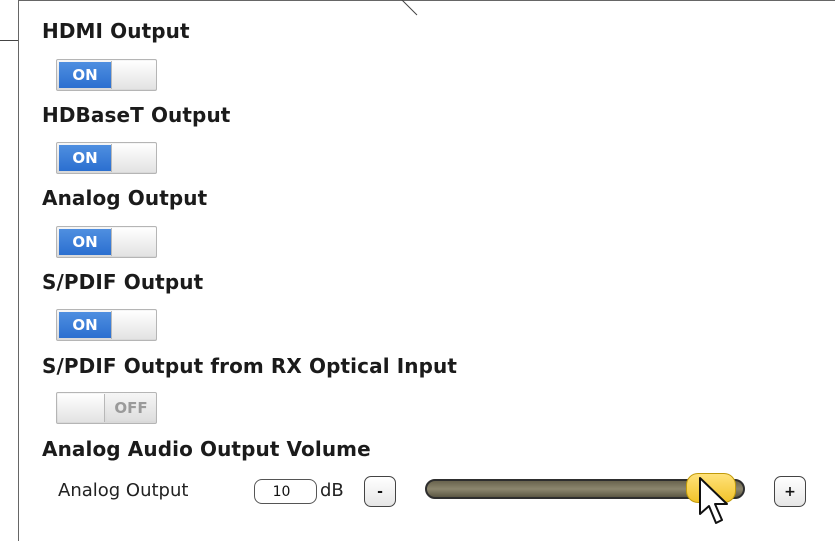 This screenshot has width=835, height=541. What do you see at coordinates (380, 491) in the screenshot?
I see `volume-decrement-button: -` at bounding box center [380, 491].